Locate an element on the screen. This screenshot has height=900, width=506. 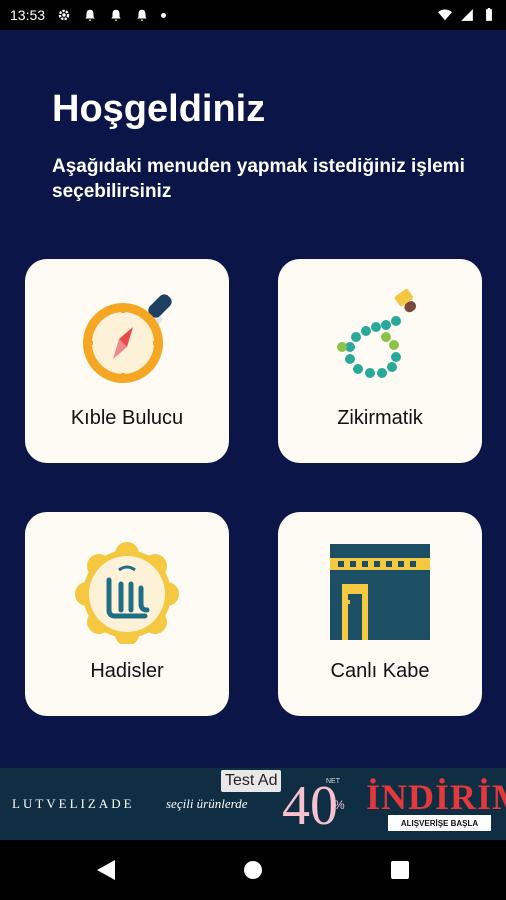
ad-cta-button: ALIŞVERİŞE BAŞLA is located at coordinates (439, 823).